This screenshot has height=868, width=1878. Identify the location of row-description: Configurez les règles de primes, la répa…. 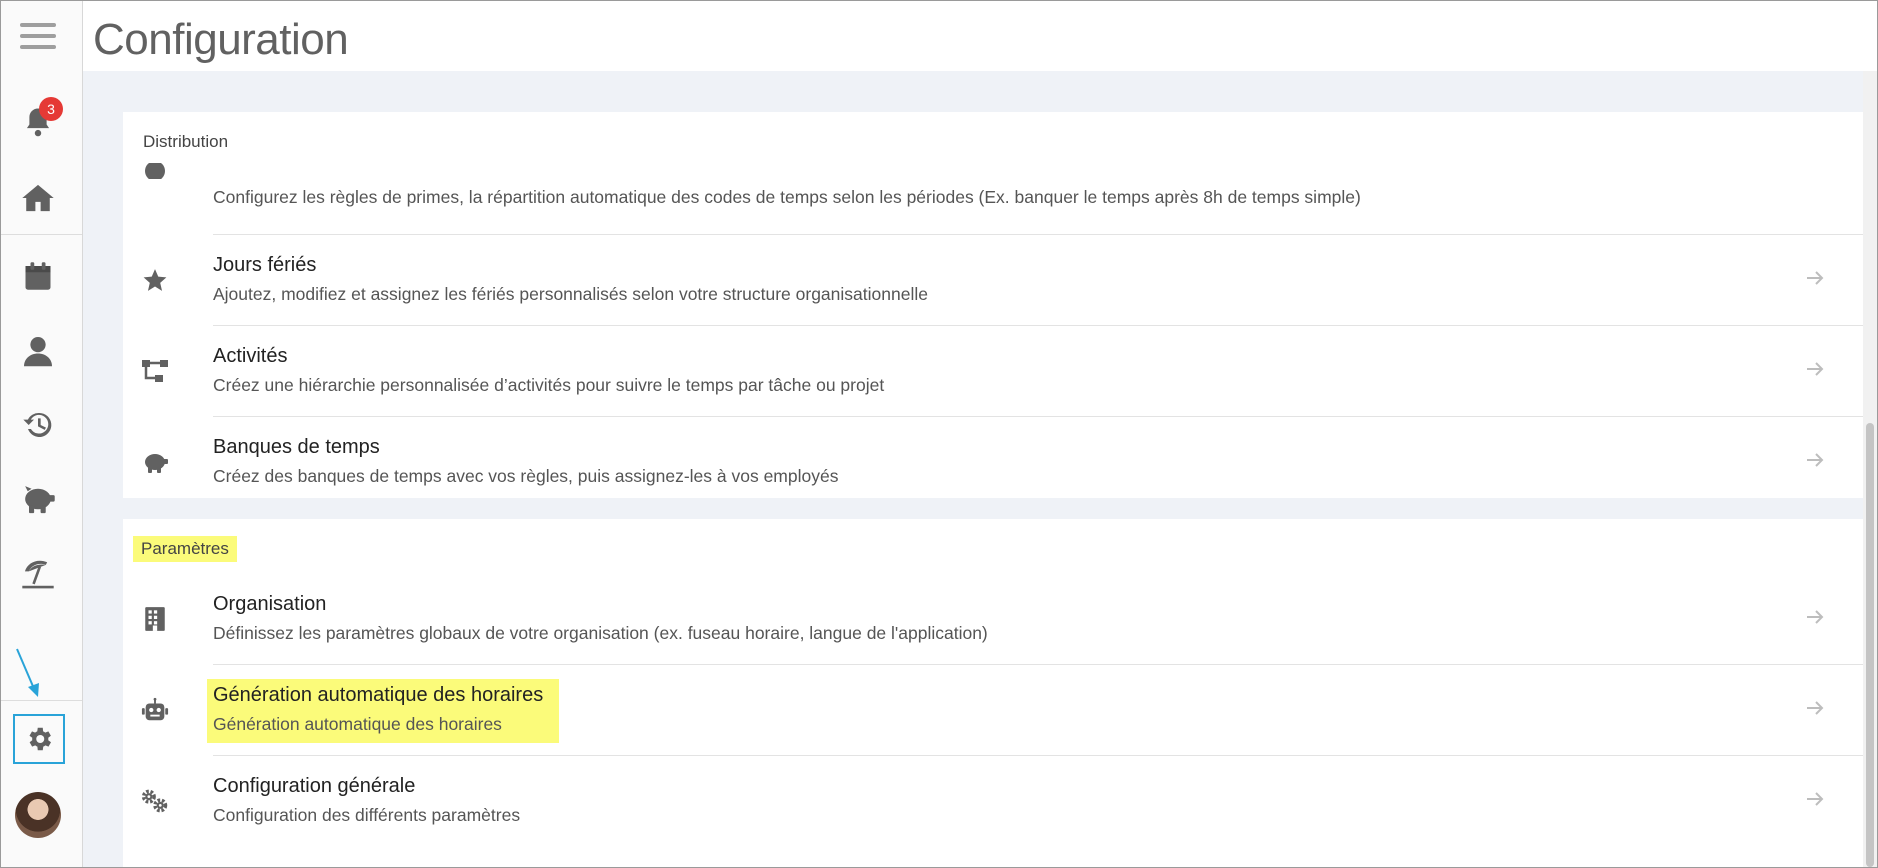
(787, 197).